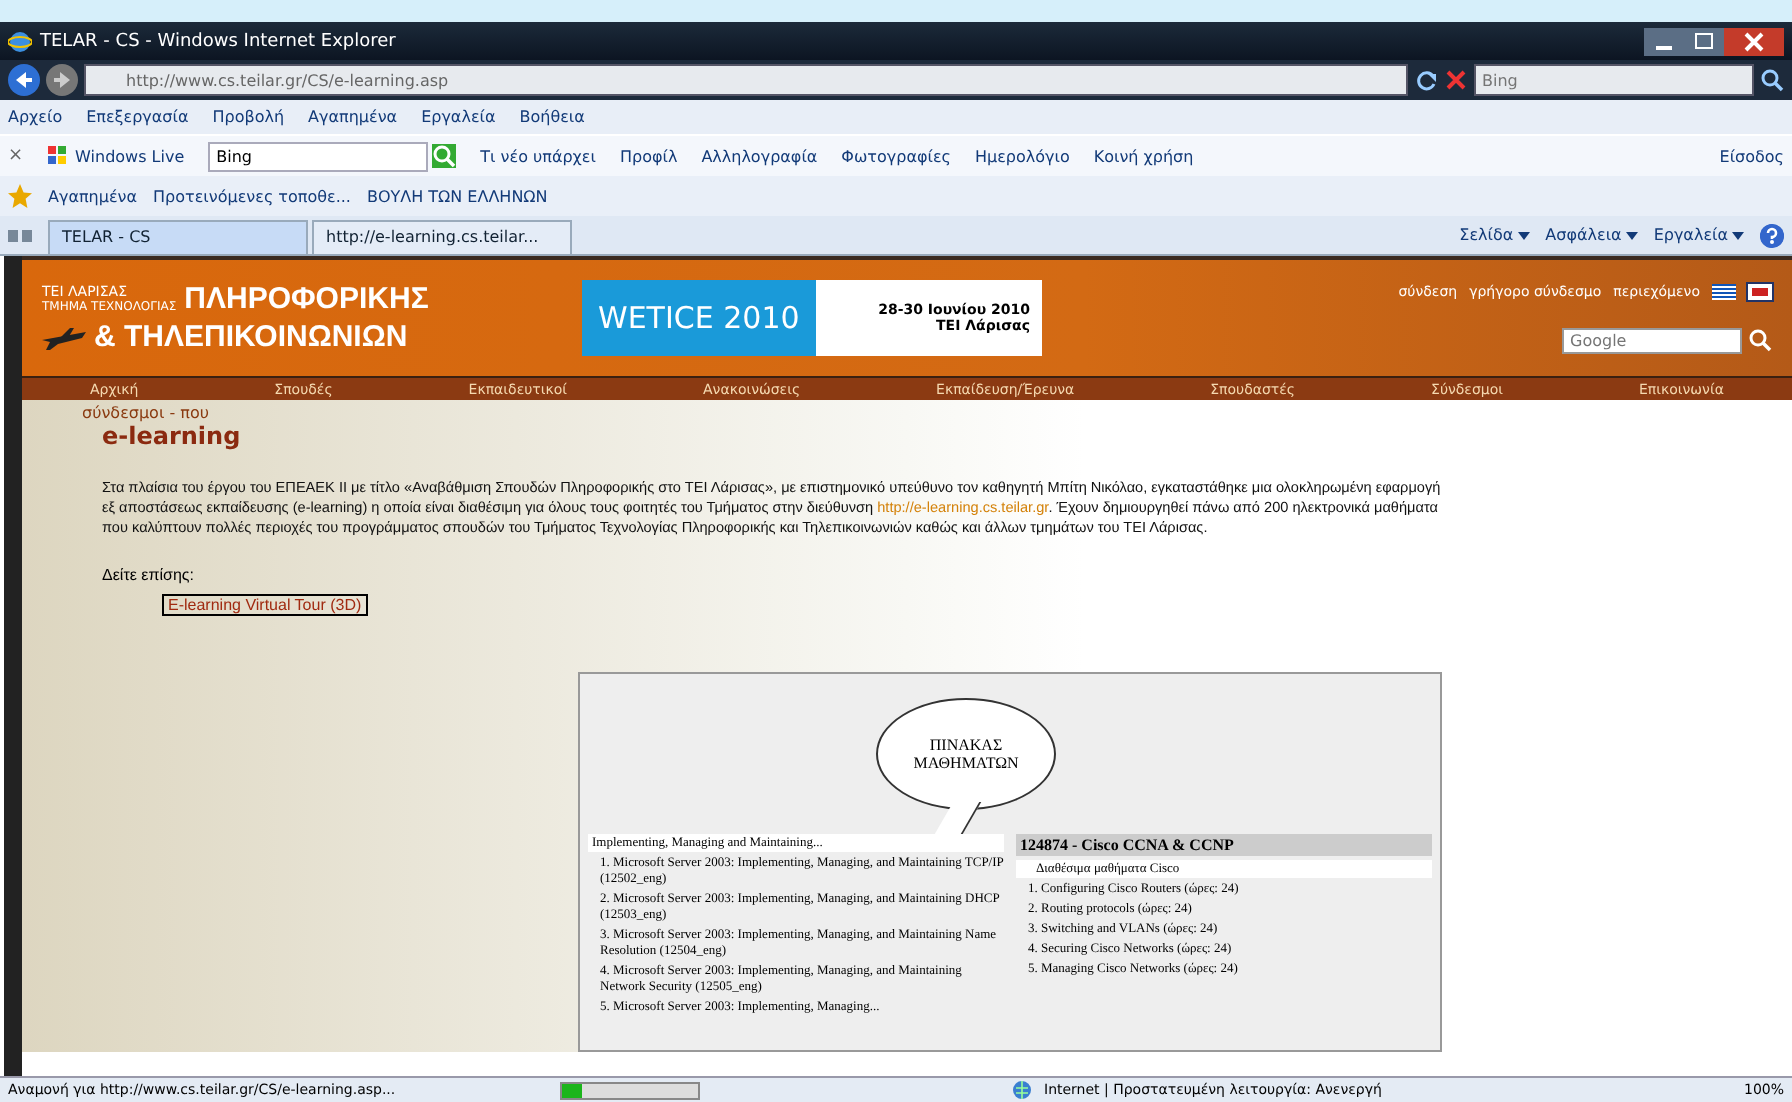 This screenshot has height=1102, width=1792. I want to click on link: E-learning Virtual Tour (3D), so click(265, 605).